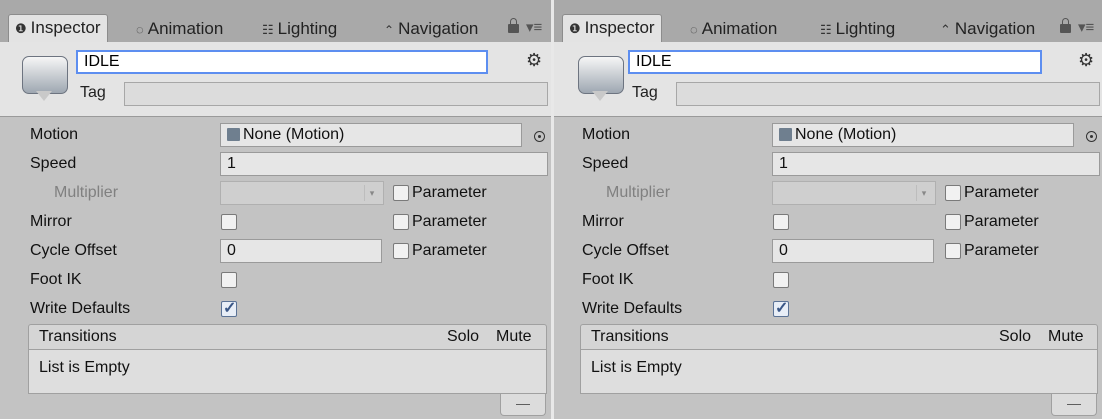 The height and width of the screenshot is (419, 1102). What do you see at coordinates (1015, 336) in the screenshot?
I see `solo-label: Solo` at bounding box center [1015, 336].